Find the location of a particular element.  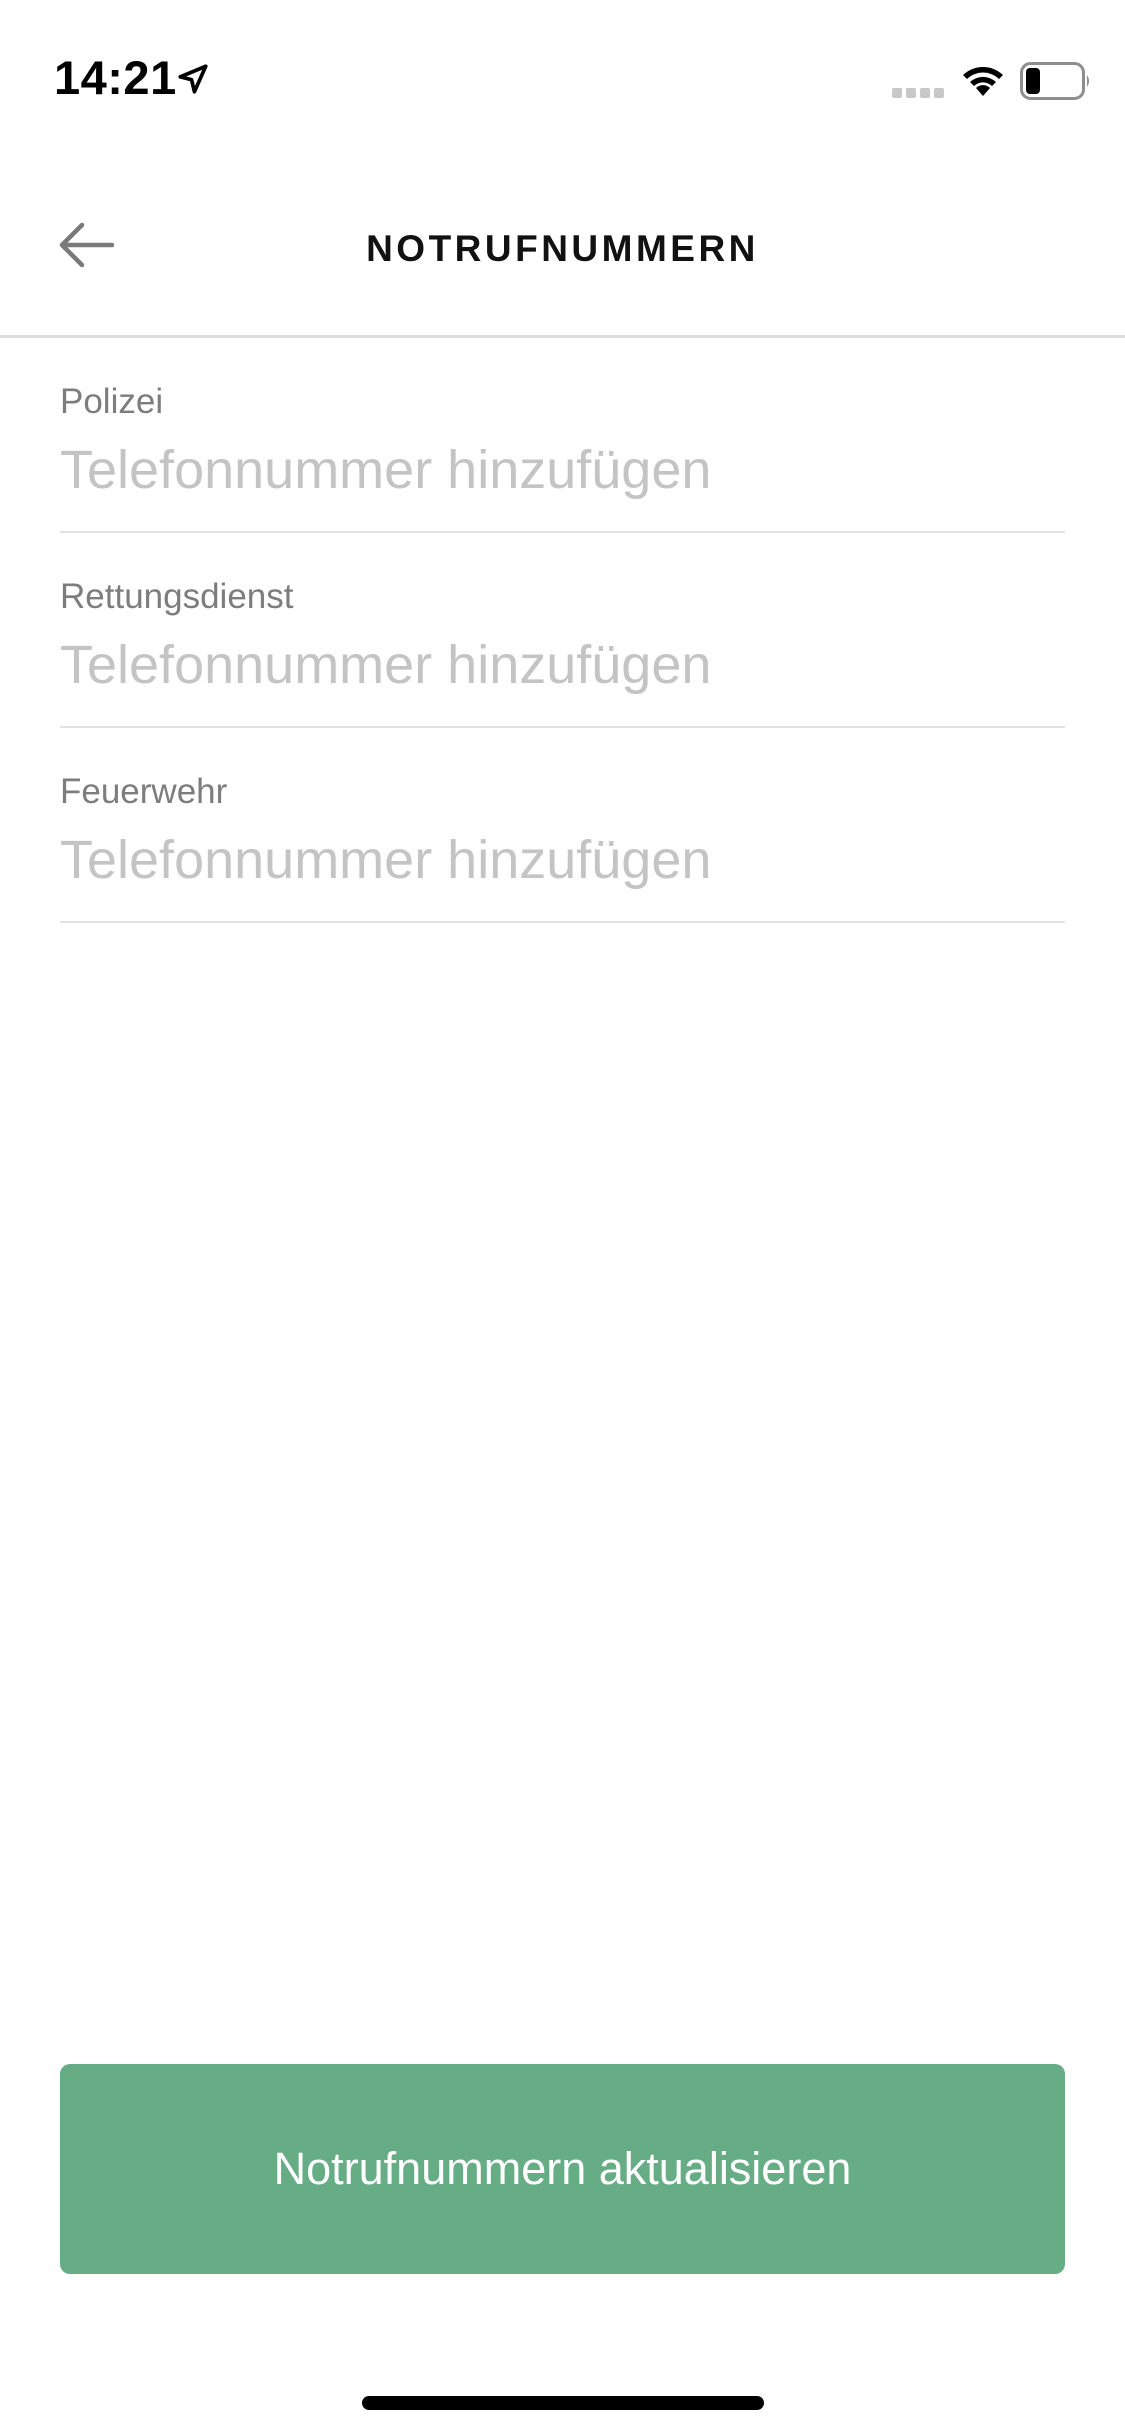

field-ambulance: Rettungsdienst is located at coordinates (562, 630).